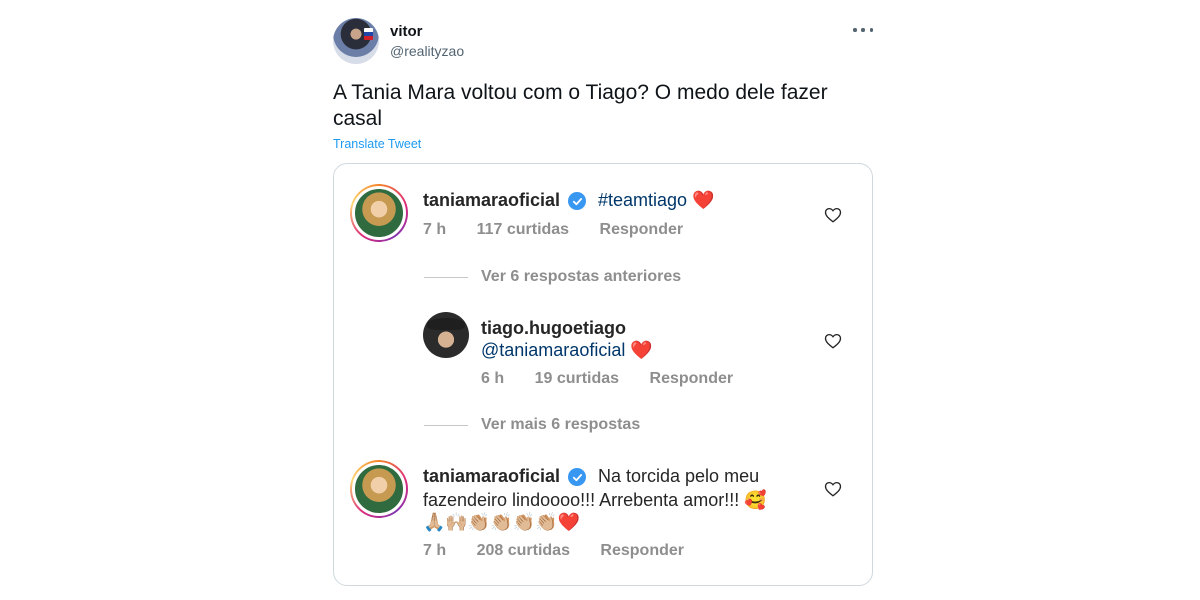 The image size is (1200, 600). I want to click on view-more-replies: Ver mais 6 respostas, so click(532, 425).